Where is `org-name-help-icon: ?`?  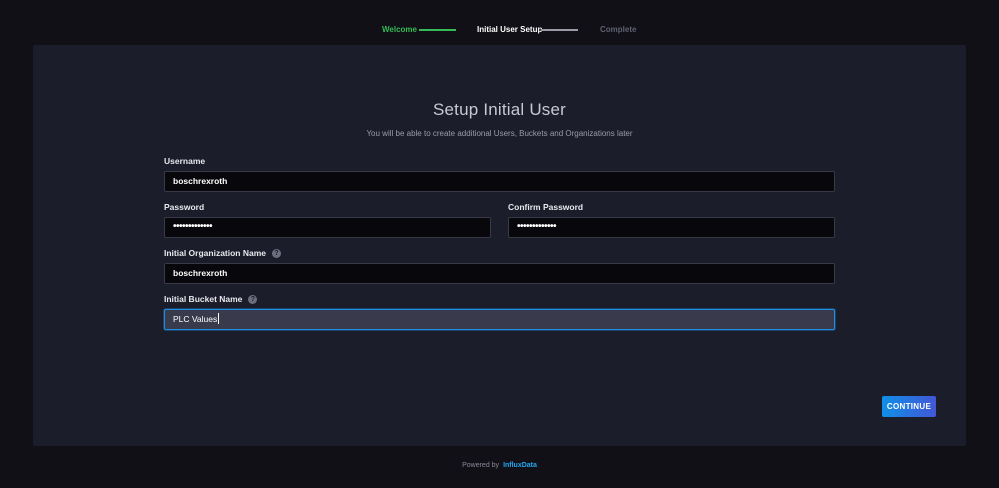 org-name-help-icon: ? is located at coordinates (277, 253).